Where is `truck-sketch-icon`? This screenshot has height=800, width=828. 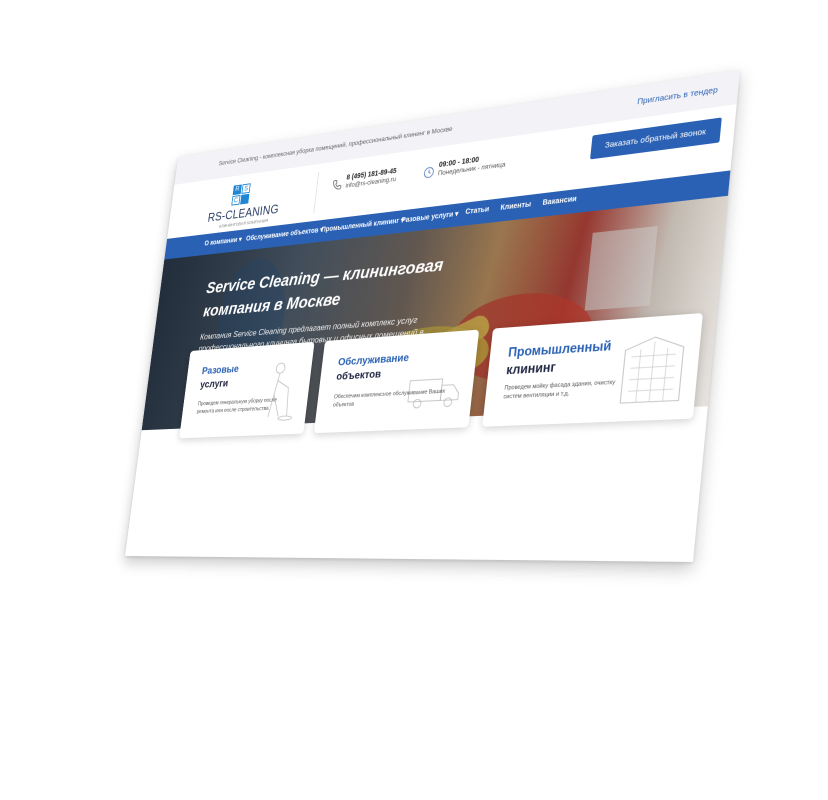
truck-sketch-icon is located at coordinates (434, 381).